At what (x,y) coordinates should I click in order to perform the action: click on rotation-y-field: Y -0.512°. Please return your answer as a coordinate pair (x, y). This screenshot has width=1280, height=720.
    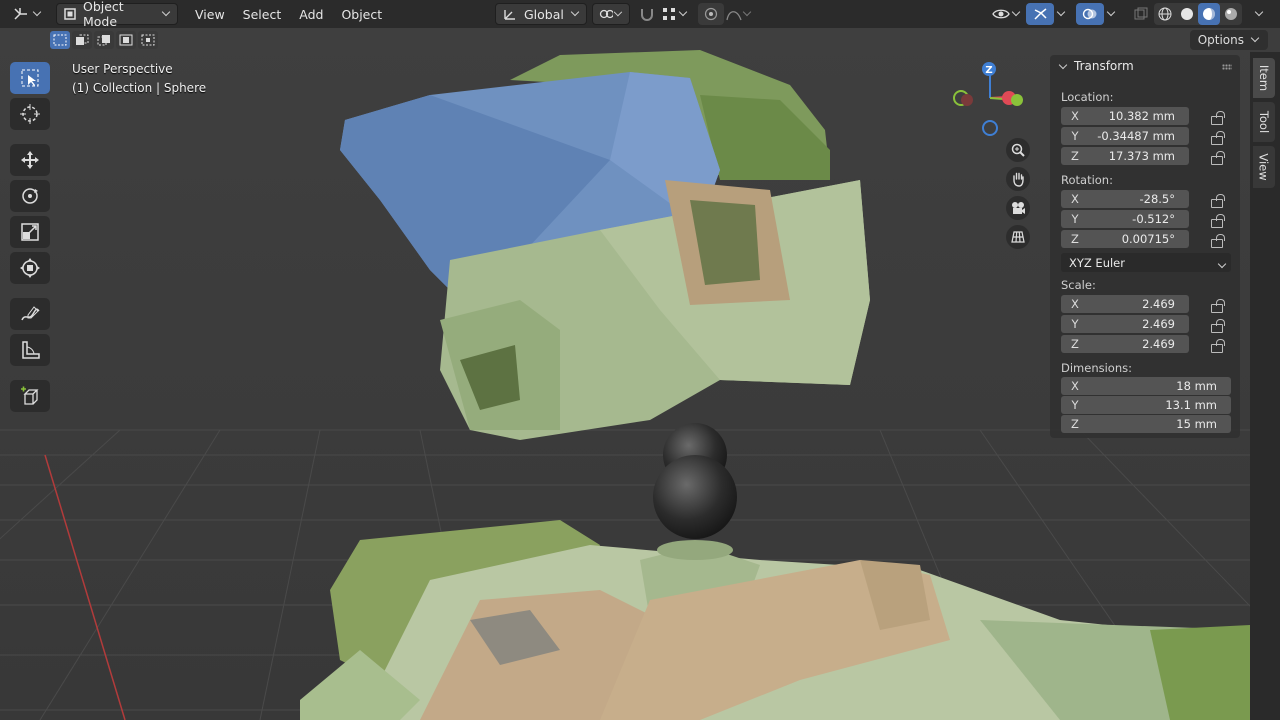
    Looking at the image, I should click on (1125, 219).